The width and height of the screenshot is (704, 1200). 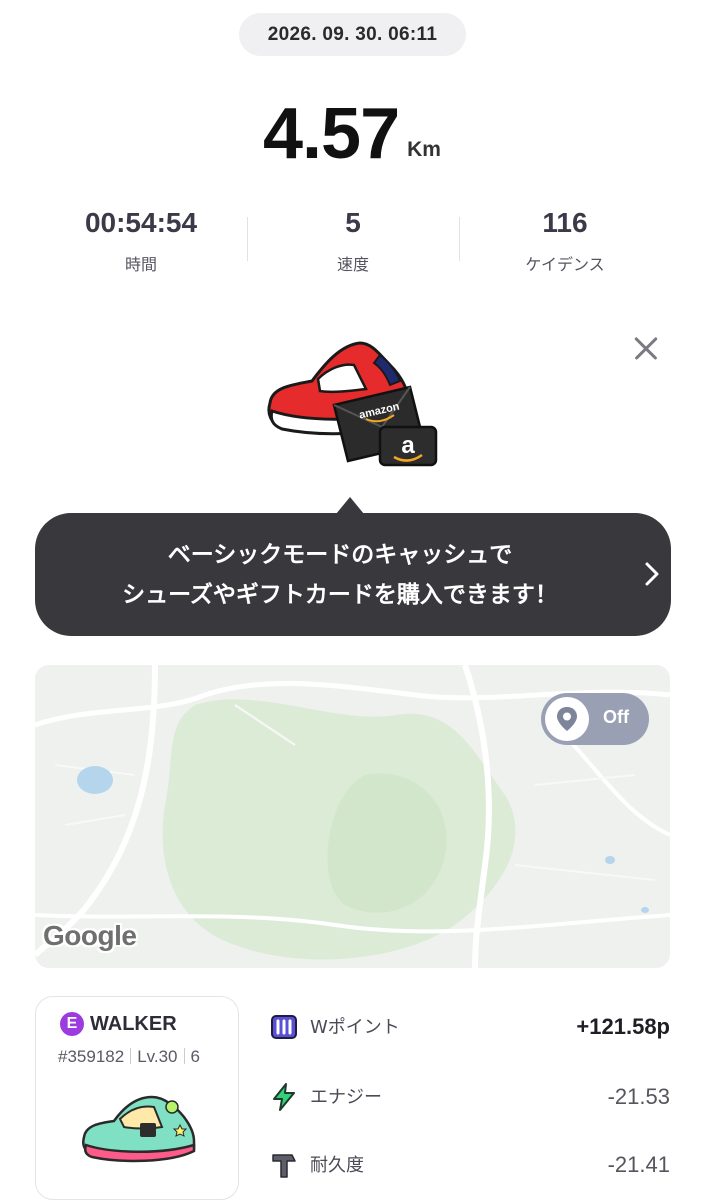 What do you see at coordinates (133, 1024) in the screenshot?
I see `sneaker-type: WALKER` at bounding box center [133, 1024].